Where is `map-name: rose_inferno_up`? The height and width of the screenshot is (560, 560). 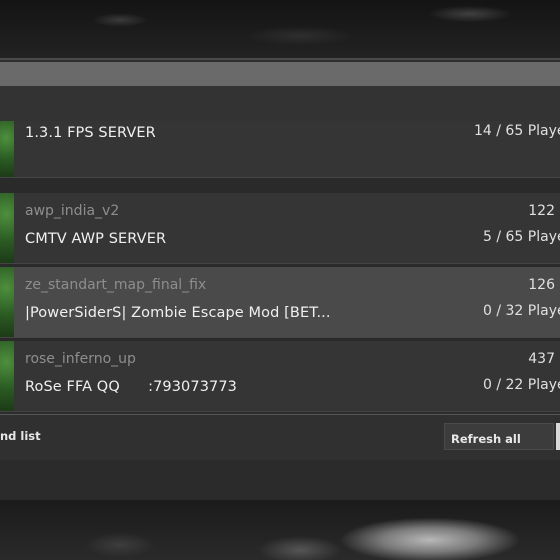
map-name: rose_inferno_up is located at coordinates (80, 359).